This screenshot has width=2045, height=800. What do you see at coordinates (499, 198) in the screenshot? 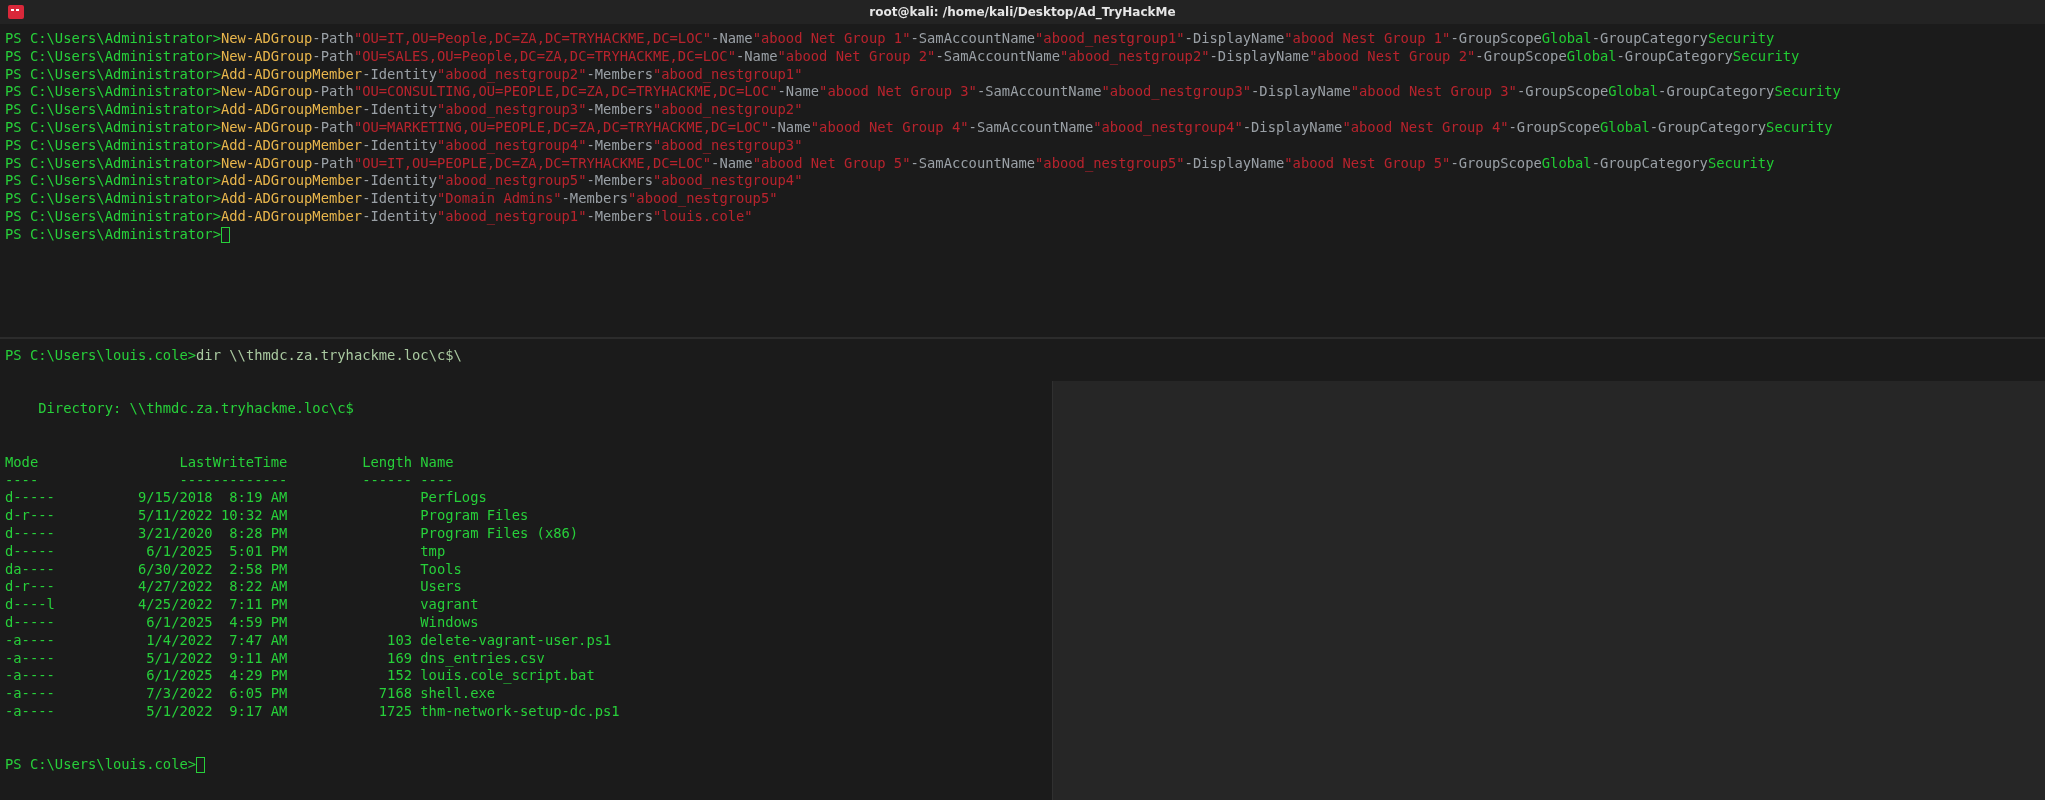
I see `string-argument: "Domain Admins"` at bounding box center [499, 198].